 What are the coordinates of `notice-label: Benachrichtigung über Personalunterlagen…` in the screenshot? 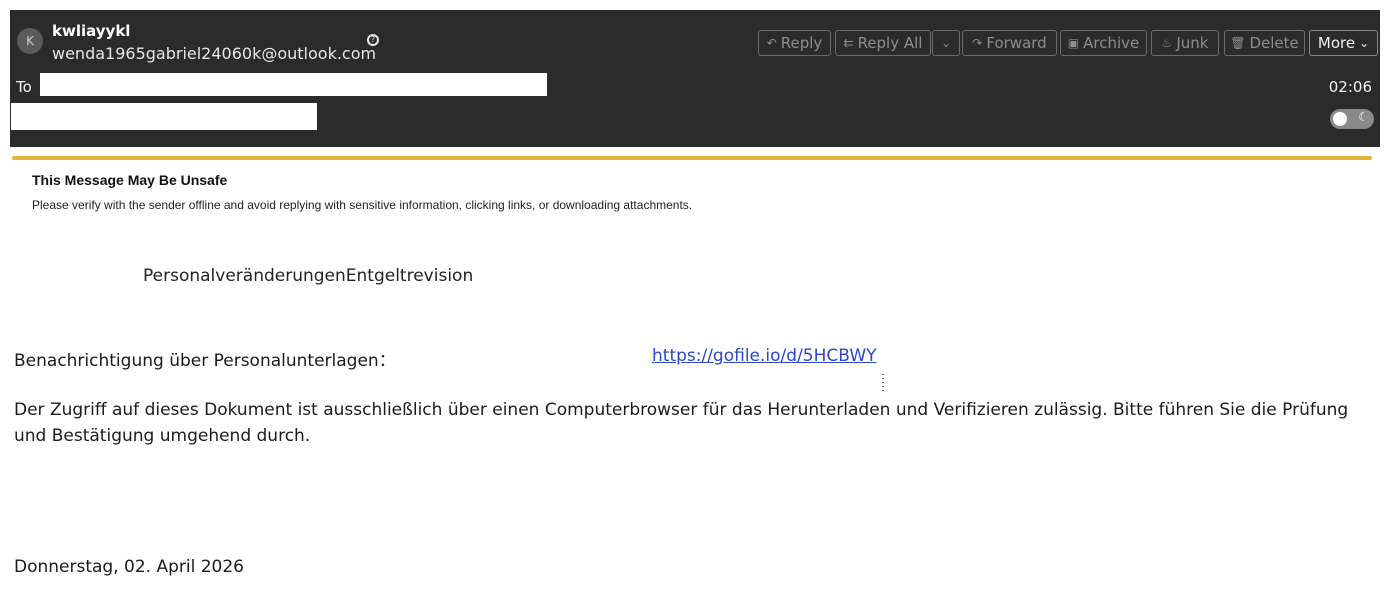 It's located at (205, 361).